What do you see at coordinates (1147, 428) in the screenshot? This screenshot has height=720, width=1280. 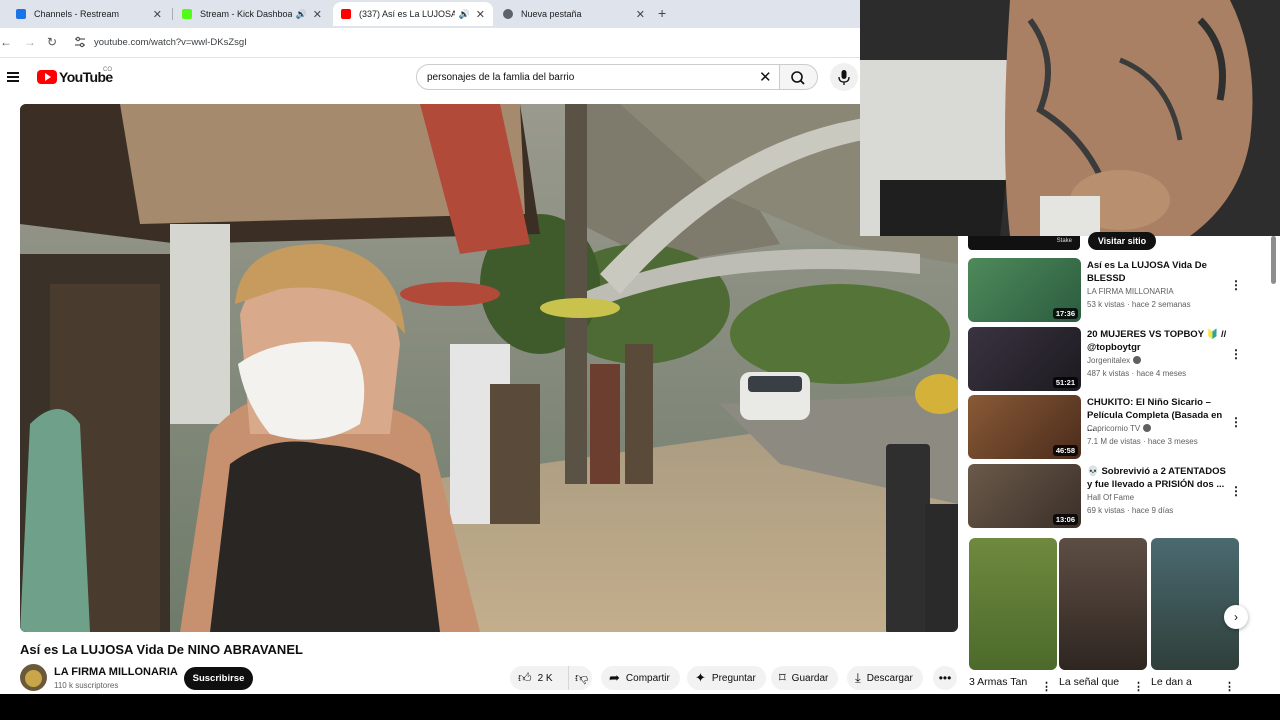 I see `verified-badge-icon` at bounding box center [1147, 428].